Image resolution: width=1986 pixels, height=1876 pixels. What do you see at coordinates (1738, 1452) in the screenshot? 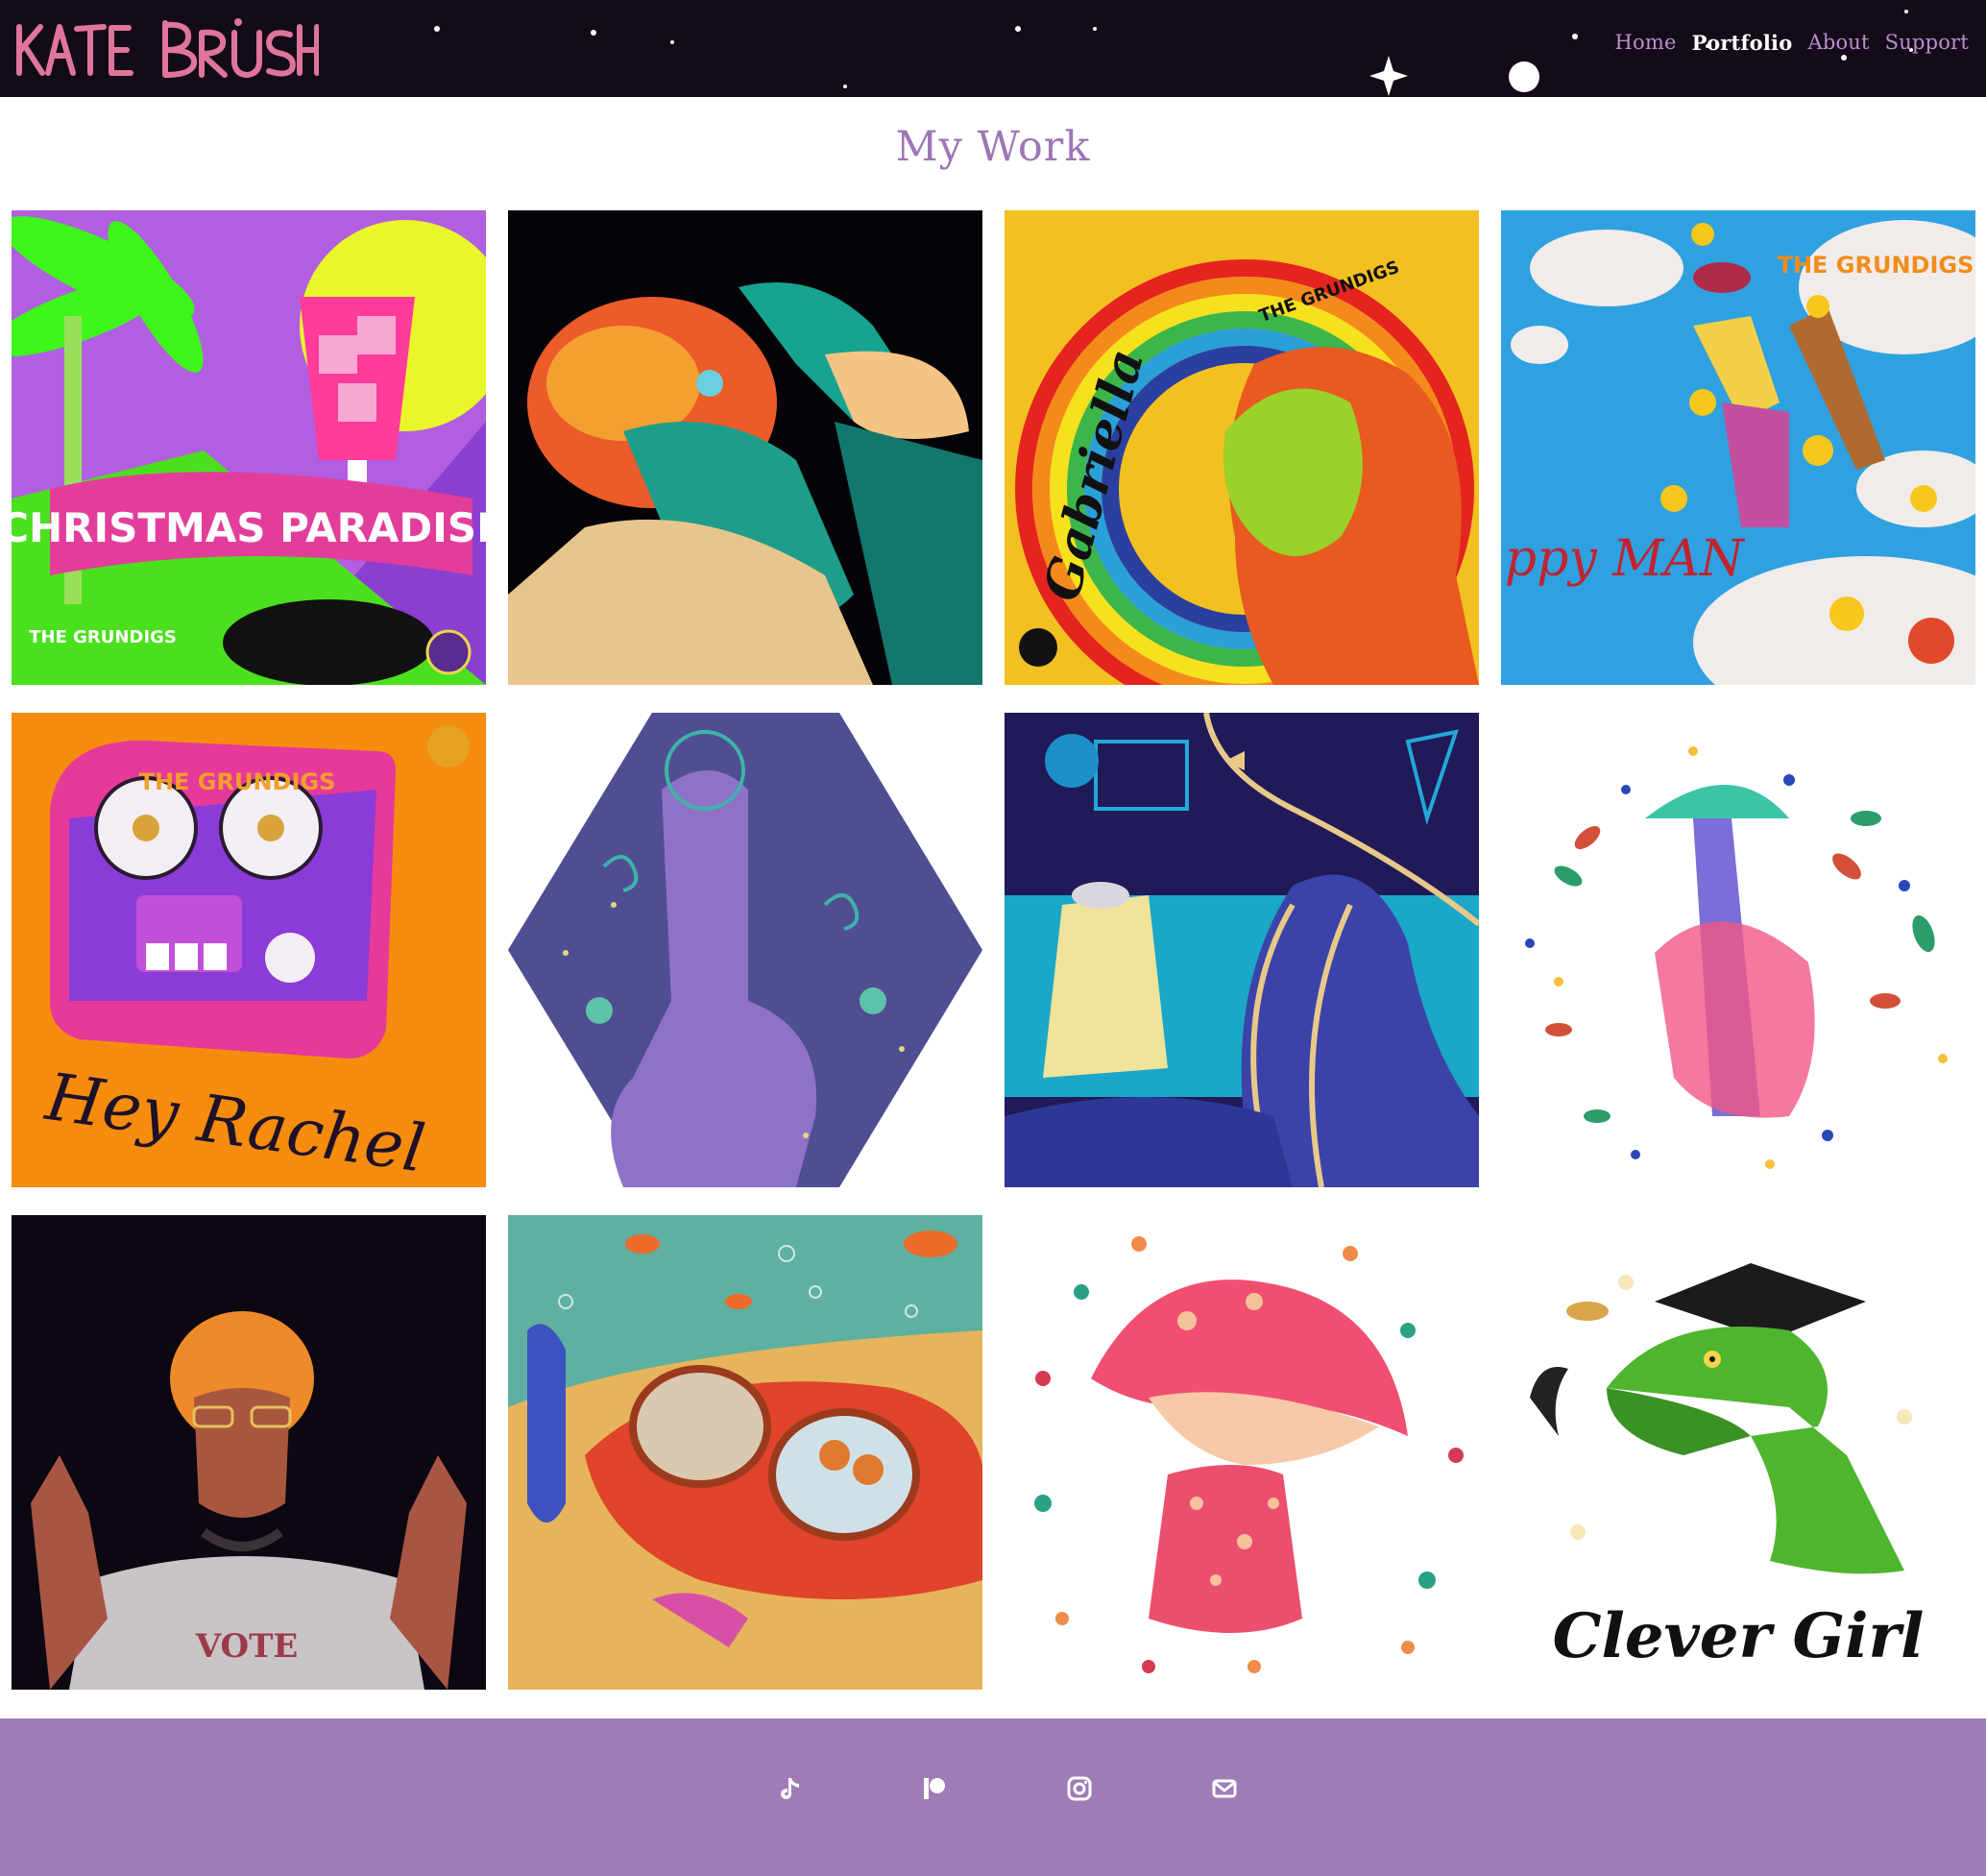
I see `artwork-clever-girl: Clever Girl` at bounding box center [1738, 1452].